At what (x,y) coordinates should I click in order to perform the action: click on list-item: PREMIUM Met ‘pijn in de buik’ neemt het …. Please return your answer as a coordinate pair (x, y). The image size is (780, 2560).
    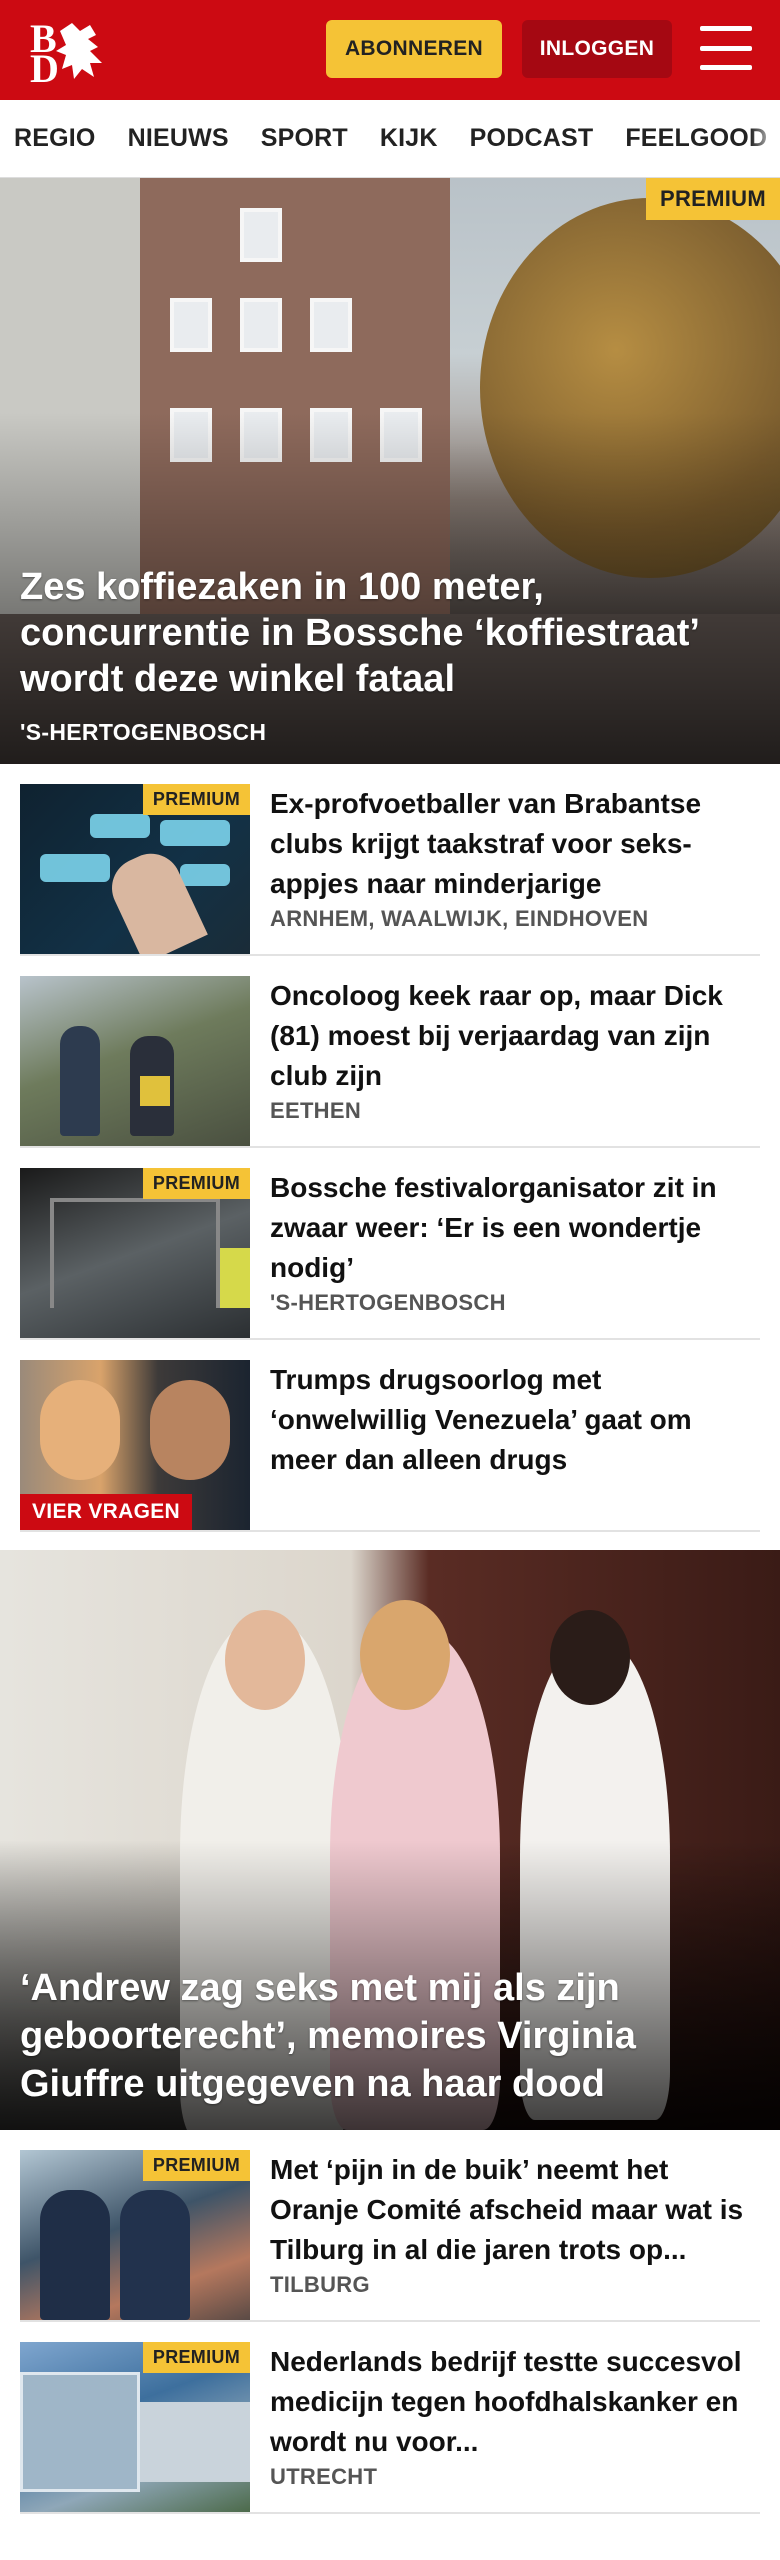
    Looking at the image, I should click on (390, 2226).